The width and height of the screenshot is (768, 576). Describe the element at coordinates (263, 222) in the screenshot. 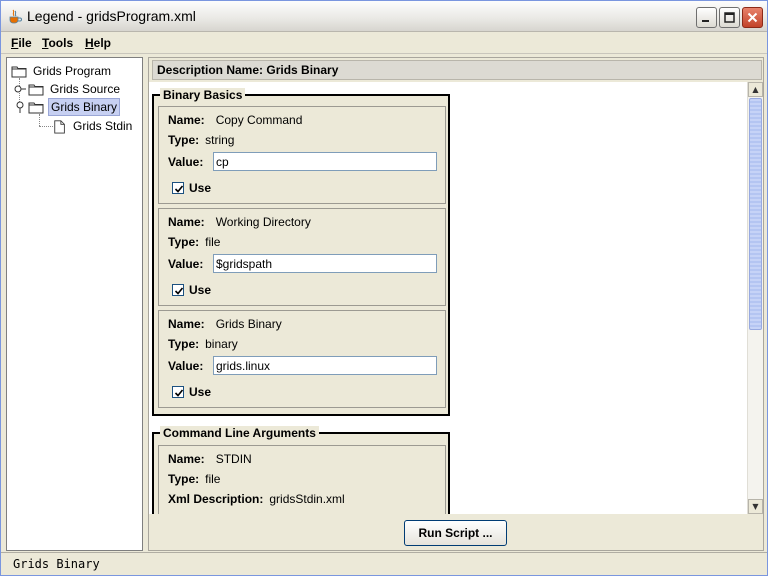

I see `param-name: Working Directory` at that location.